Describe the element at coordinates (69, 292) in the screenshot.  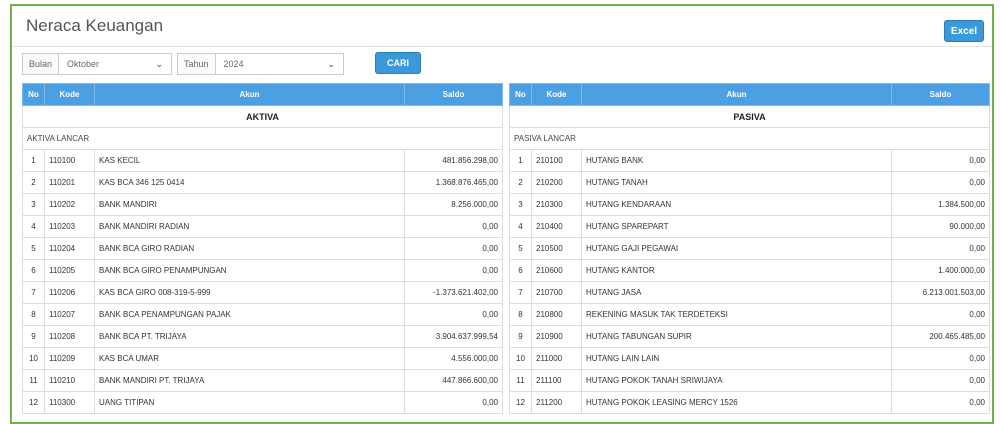
I see `account-code: 110206` at that location.